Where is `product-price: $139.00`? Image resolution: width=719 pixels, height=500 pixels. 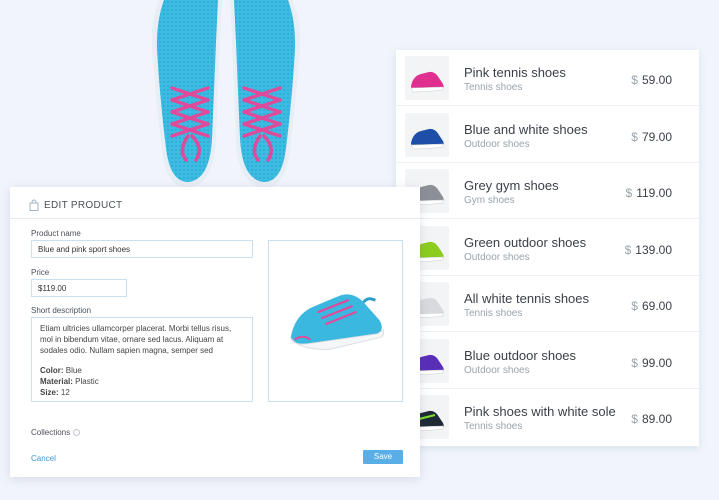 product-price: $139.00 is located at coordinates (648, 250).